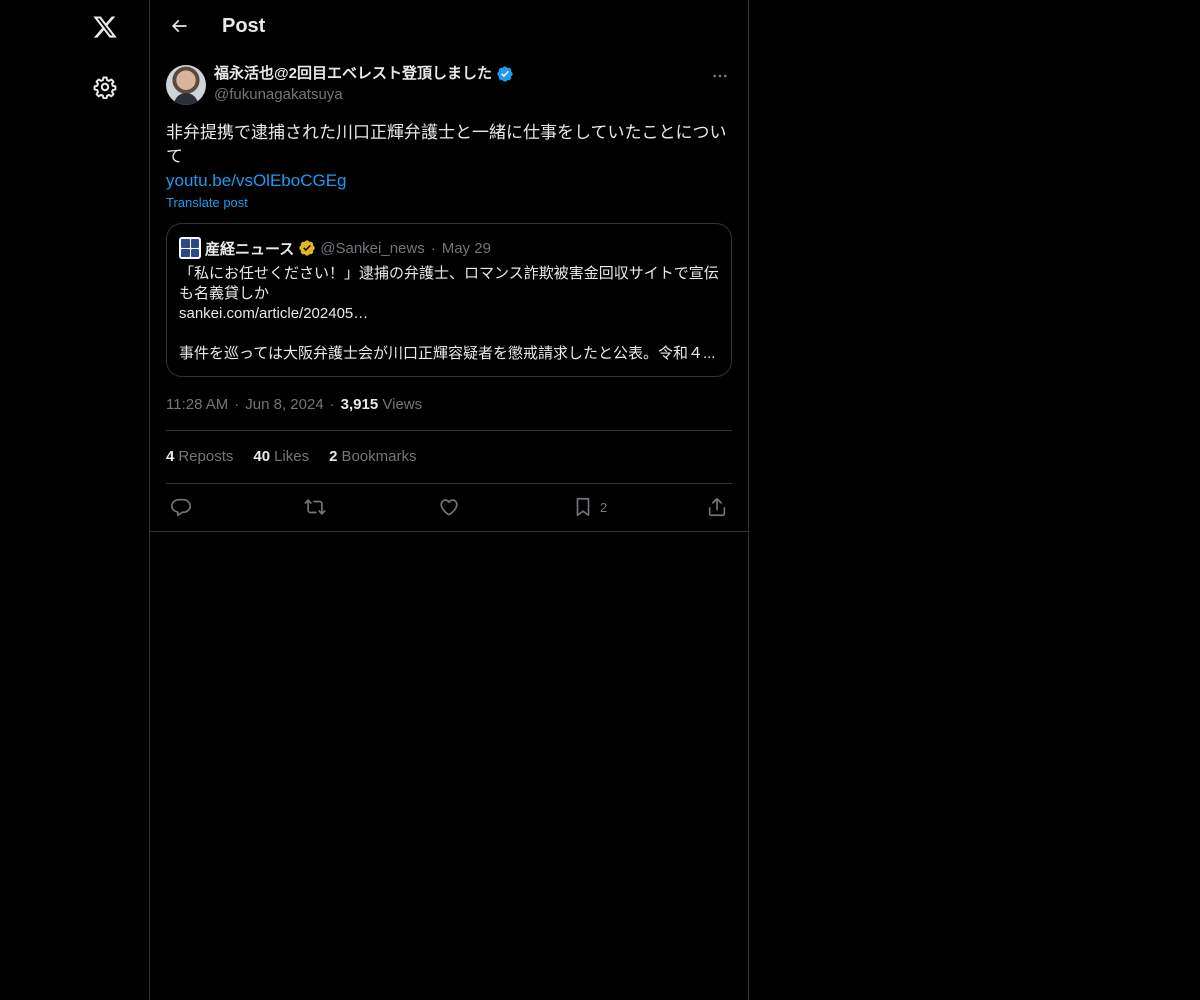  What do you see at coordinates (262, 456) in the screenshot?
I see `likes-count: 40` at bounding box center [262, 456].